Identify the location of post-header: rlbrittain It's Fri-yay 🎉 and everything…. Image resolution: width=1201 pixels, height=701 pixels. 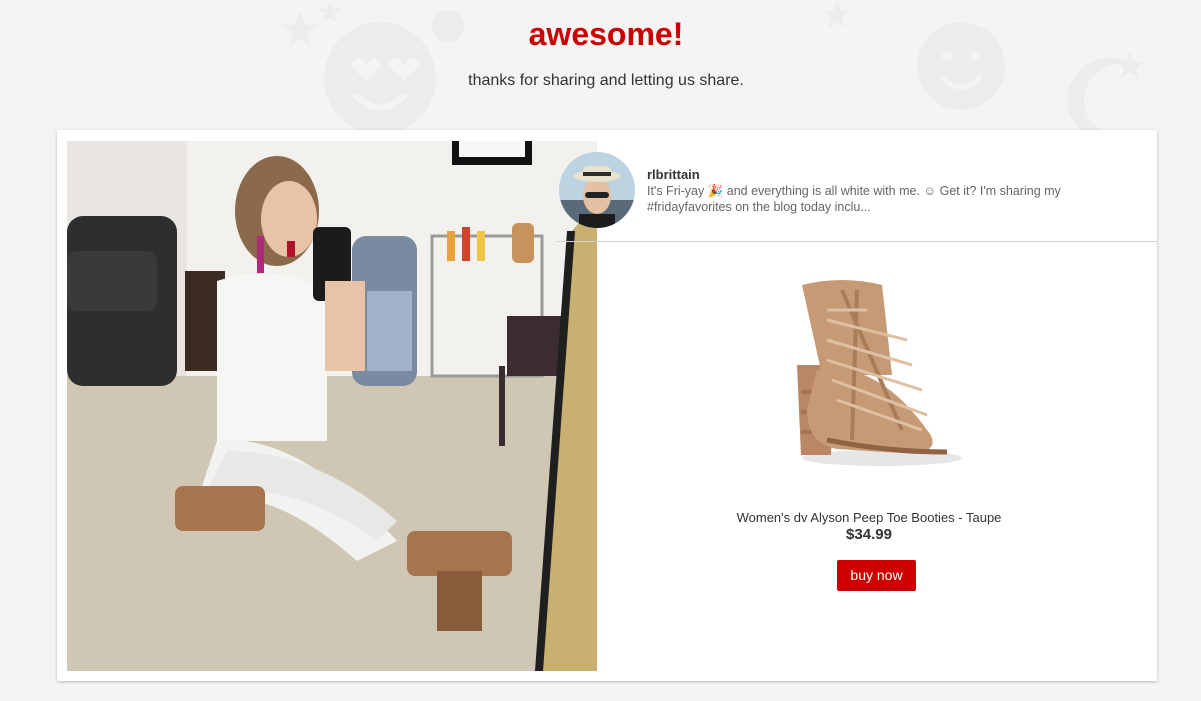
(857, 186).